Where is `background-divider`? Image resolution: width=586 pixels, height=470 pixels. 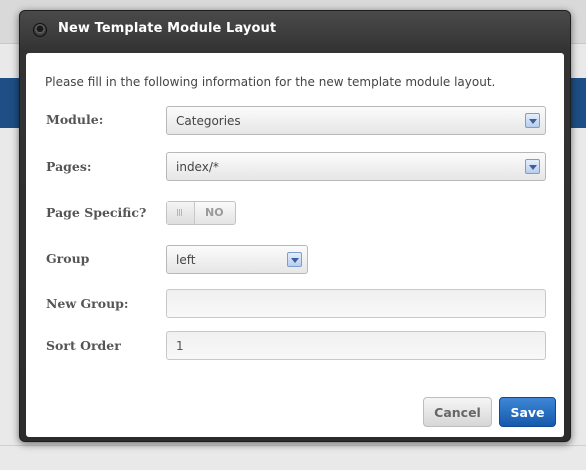
background-divider is located at coordinates (293, 445).